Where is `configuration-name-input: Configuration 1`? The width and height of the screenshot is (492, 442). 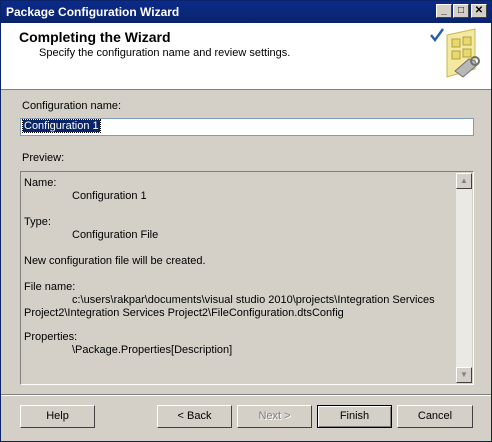 configuration-name-input: Configuration 1 is located at coordinates (247, 127).